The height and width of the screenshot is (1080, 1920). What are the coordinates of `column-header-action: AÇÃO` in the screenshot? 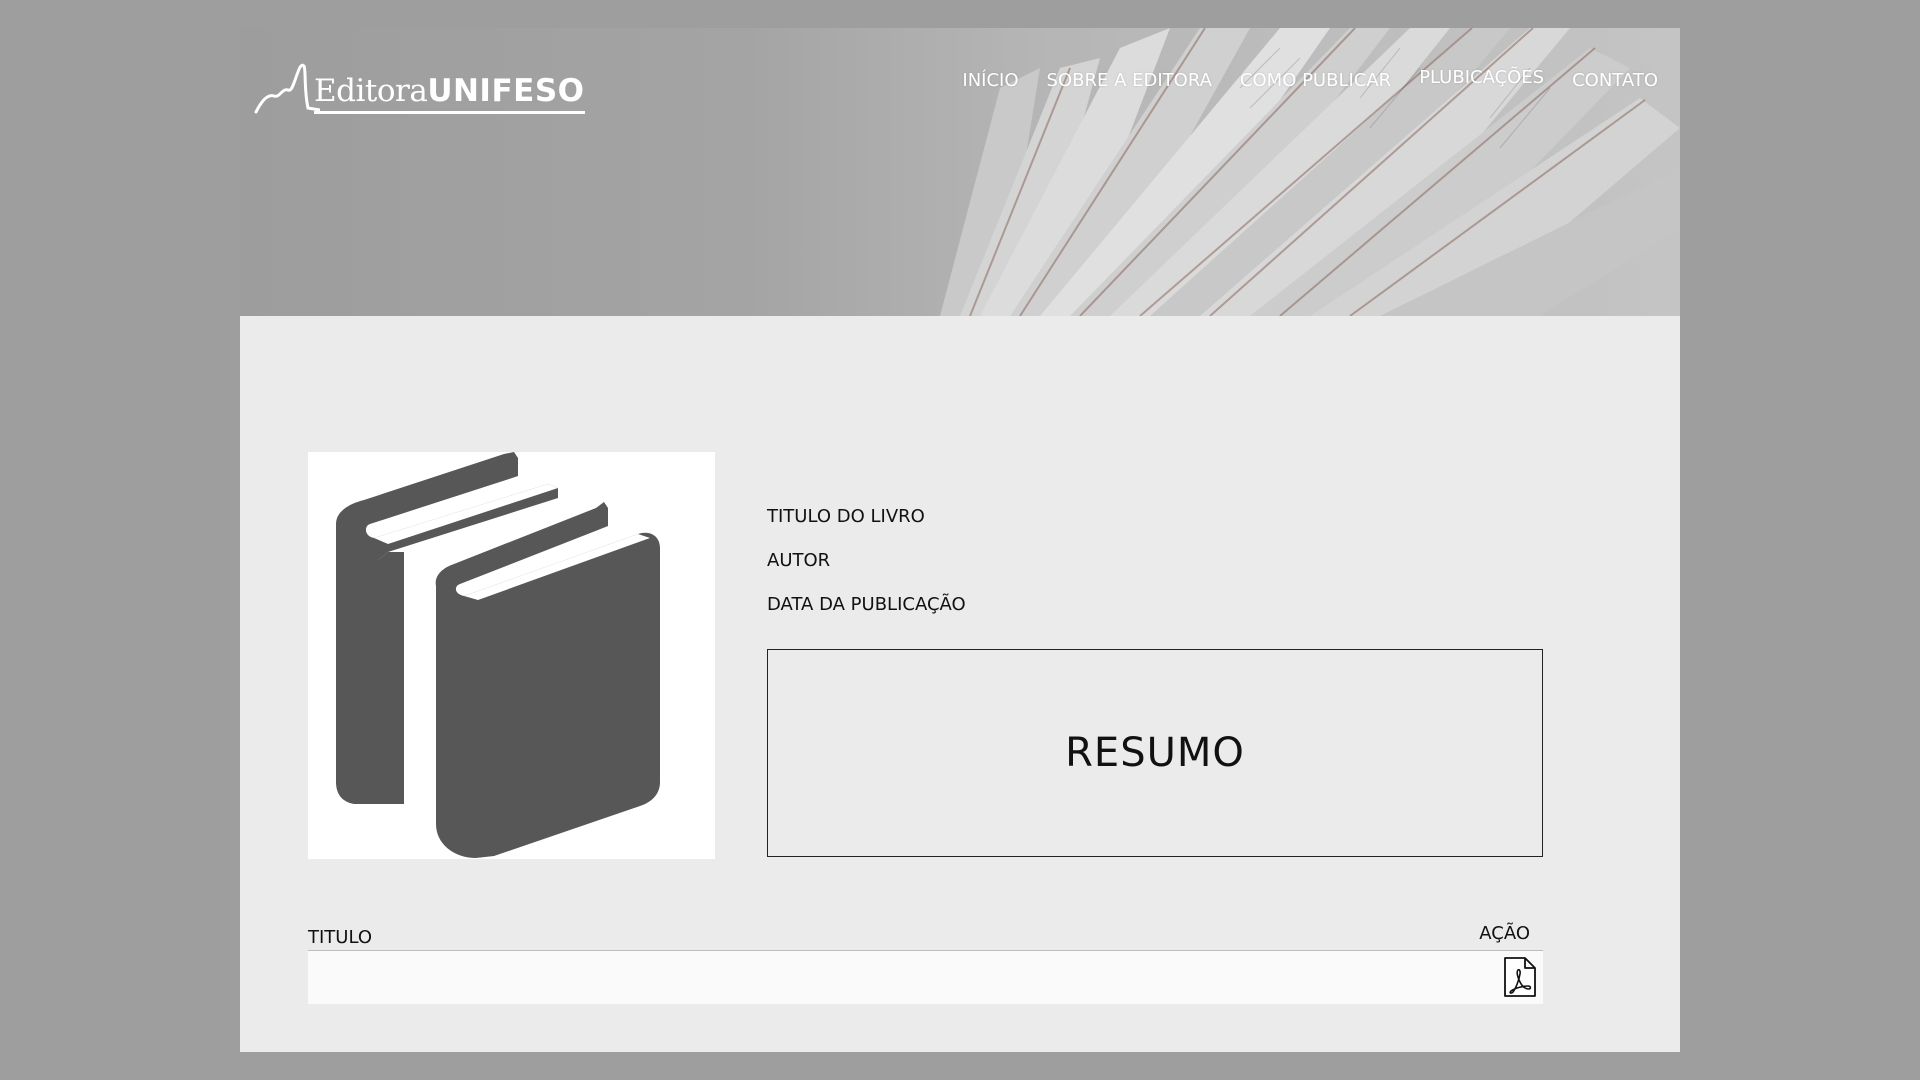 It's located at (1504, 933).